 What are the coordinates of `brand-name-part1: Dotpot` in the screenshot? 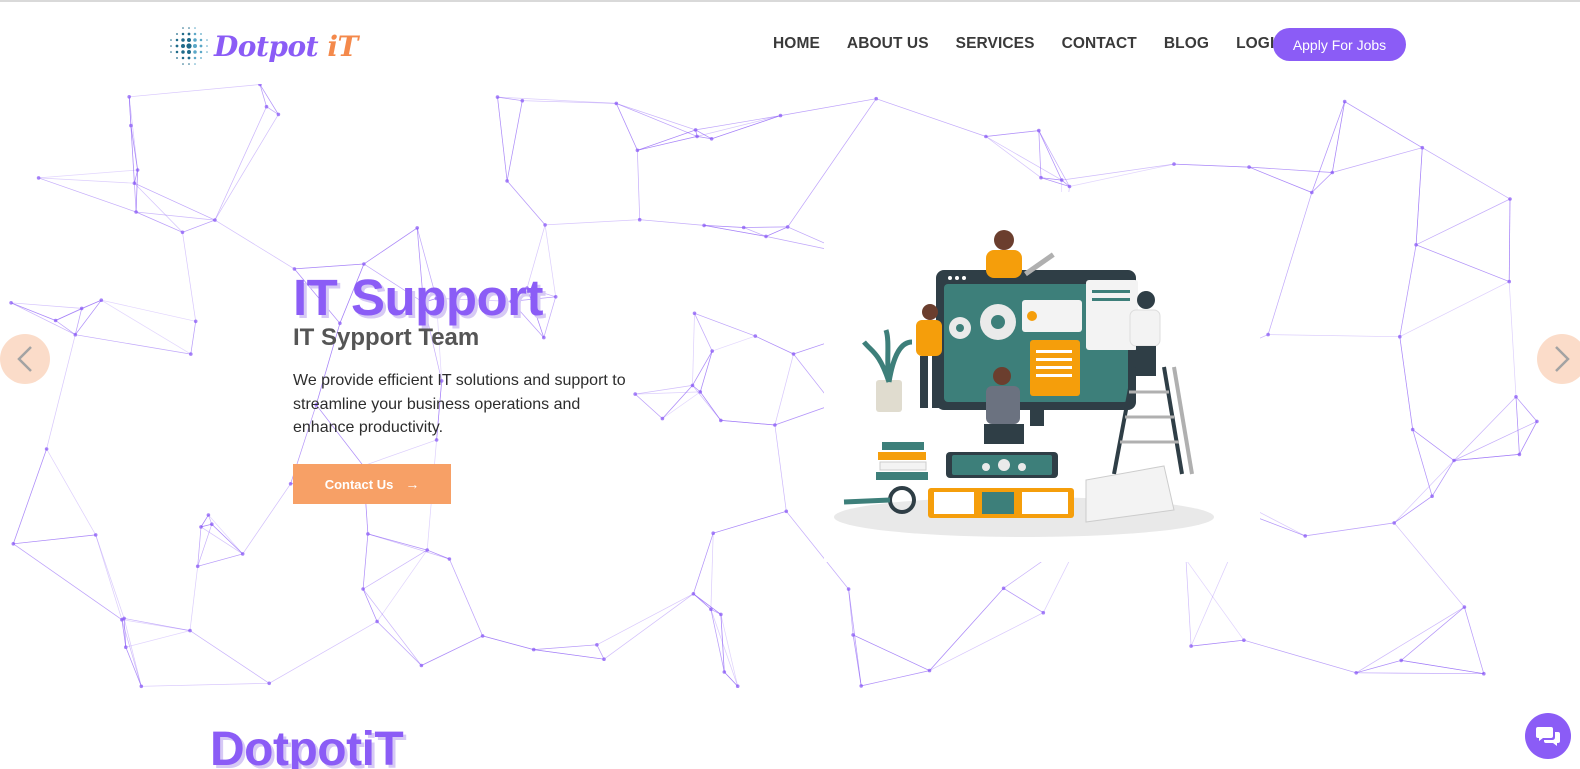 It's located at (266, 46).